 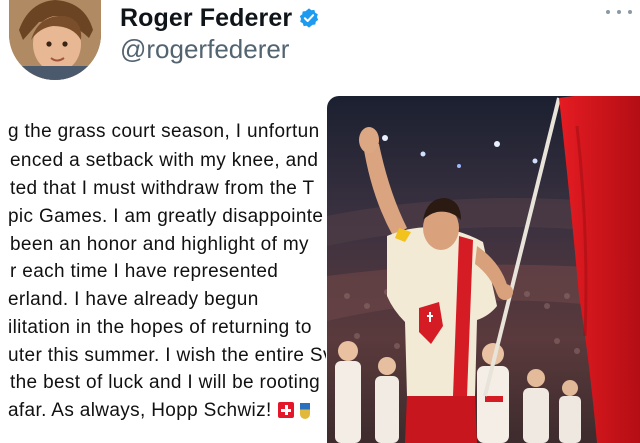 What do you see at coordinates (309, 18) in the screenshot?
I see `verified-badge-icon` at bounding box center [309, 18].